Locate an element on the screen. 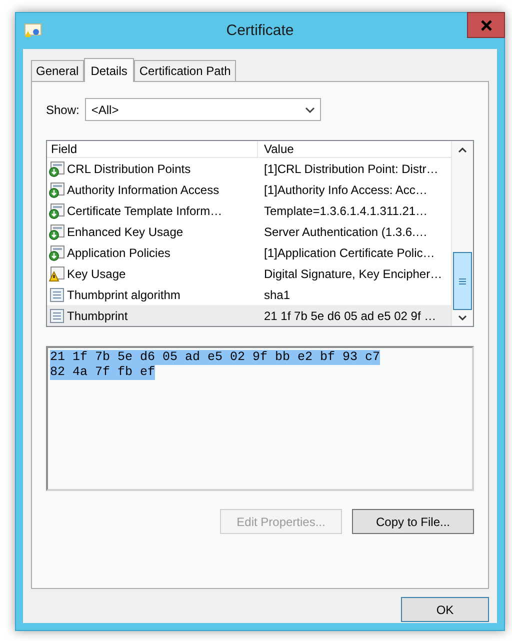 The image size is (512, 641). show-dropdown: <All> is located at coordinates (203, 109).